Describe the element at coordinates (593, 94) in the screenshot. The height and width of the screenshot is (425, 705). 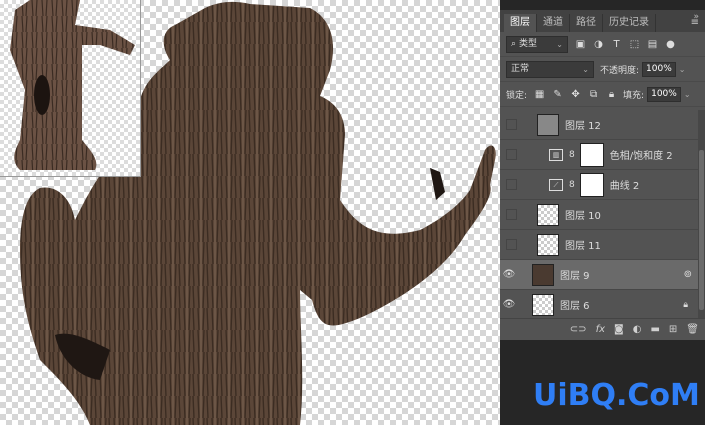
I see `lock-artboard-icon: ⧉` at that location.